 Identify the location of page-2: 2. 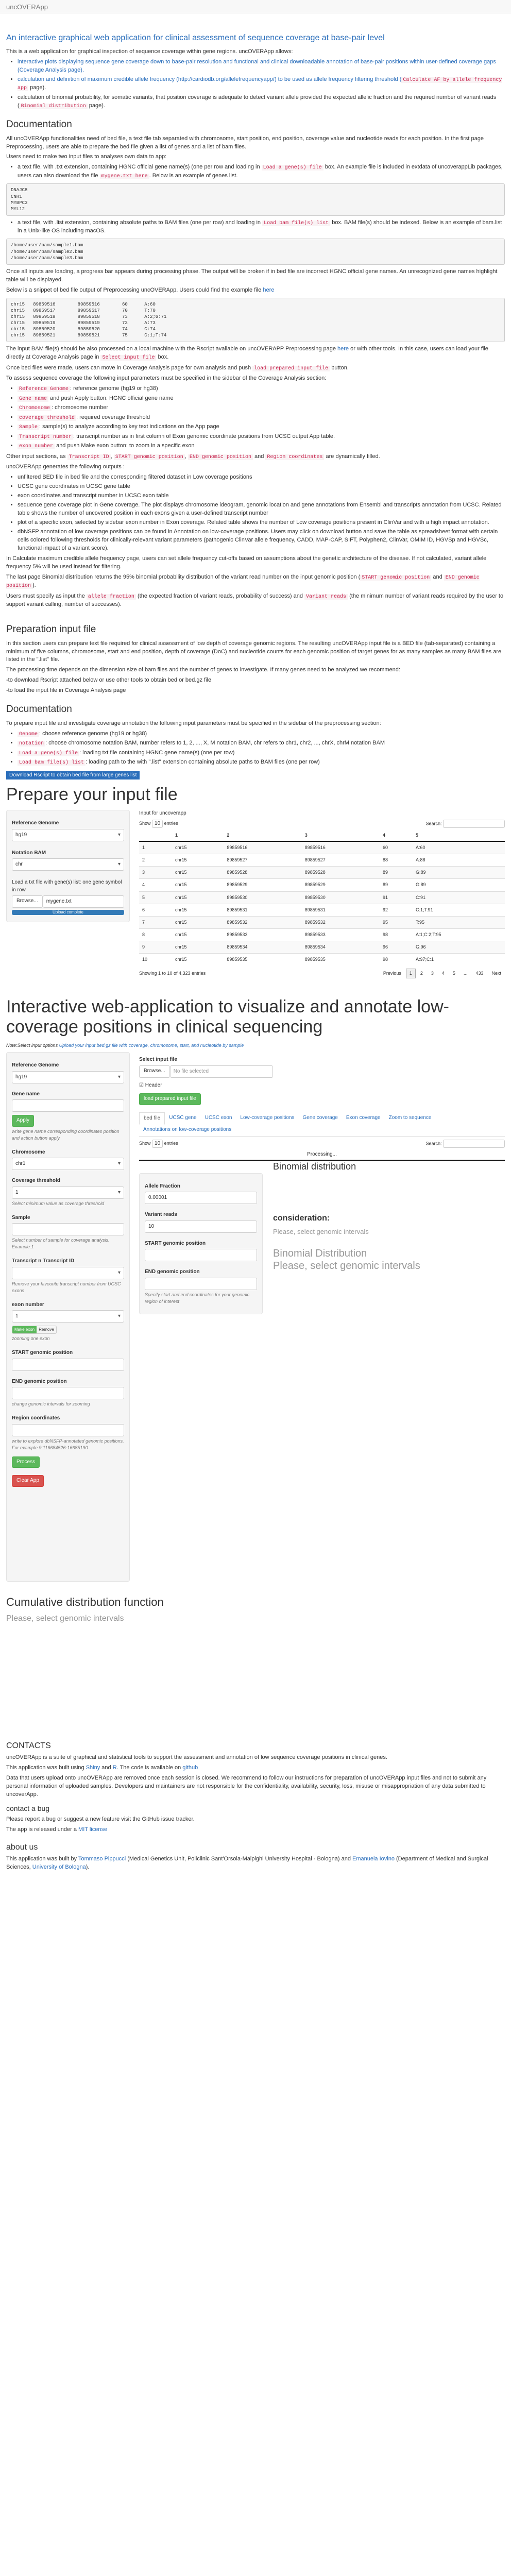
(422, 973).